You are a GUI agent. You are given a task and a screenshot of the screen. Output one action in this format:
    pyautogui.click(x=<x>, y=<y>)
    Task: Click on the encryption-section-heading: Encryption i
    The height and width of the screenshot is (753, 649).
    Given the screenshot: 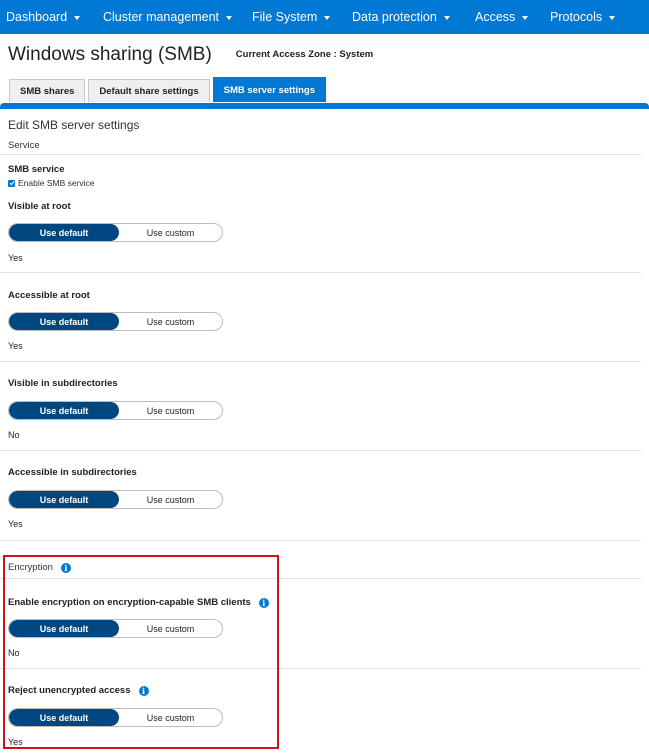 What is the action you would take?
    pyautogui.click(x=39, y=567)
    